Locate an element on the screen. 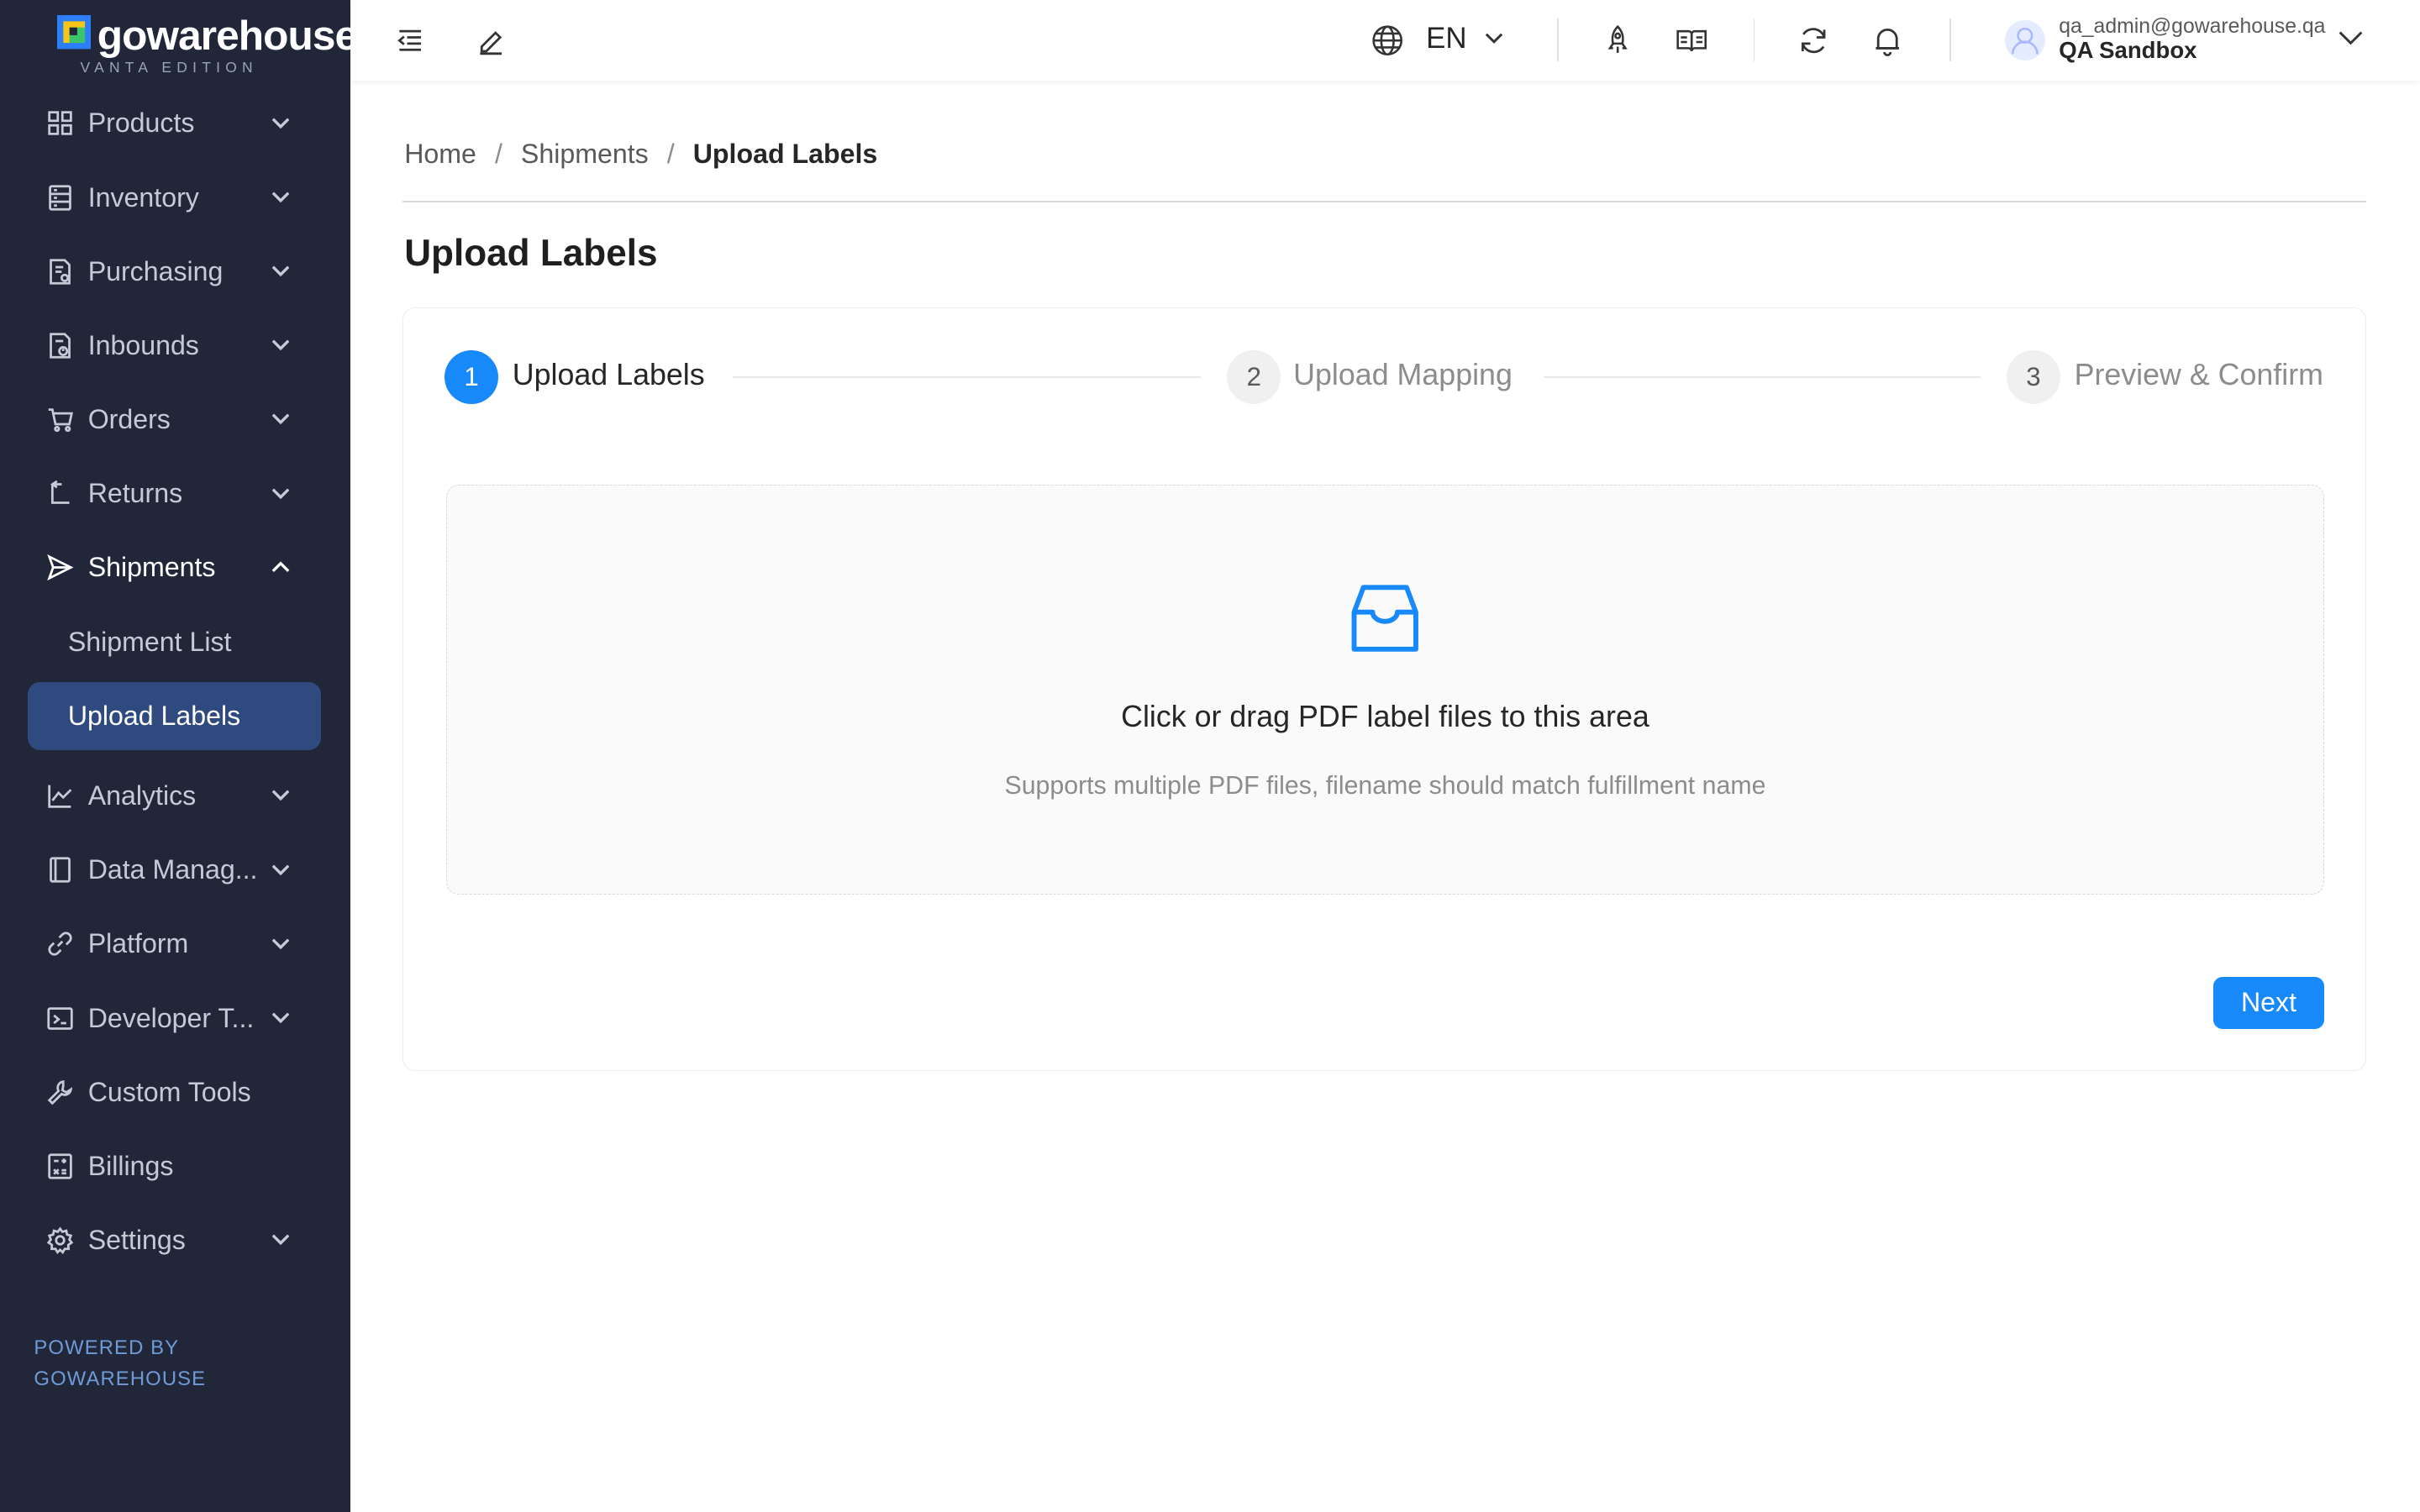 This screenshot has width=2420, height=1512. avatar is located at coordinates (2025, 39).